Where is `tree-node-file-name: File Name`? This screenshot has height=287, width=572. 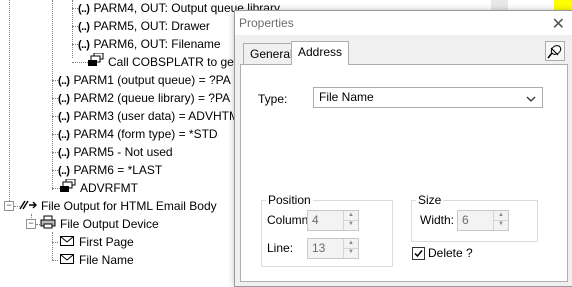
tree-node-file-name: File Name is located at coordinates (97, 260).